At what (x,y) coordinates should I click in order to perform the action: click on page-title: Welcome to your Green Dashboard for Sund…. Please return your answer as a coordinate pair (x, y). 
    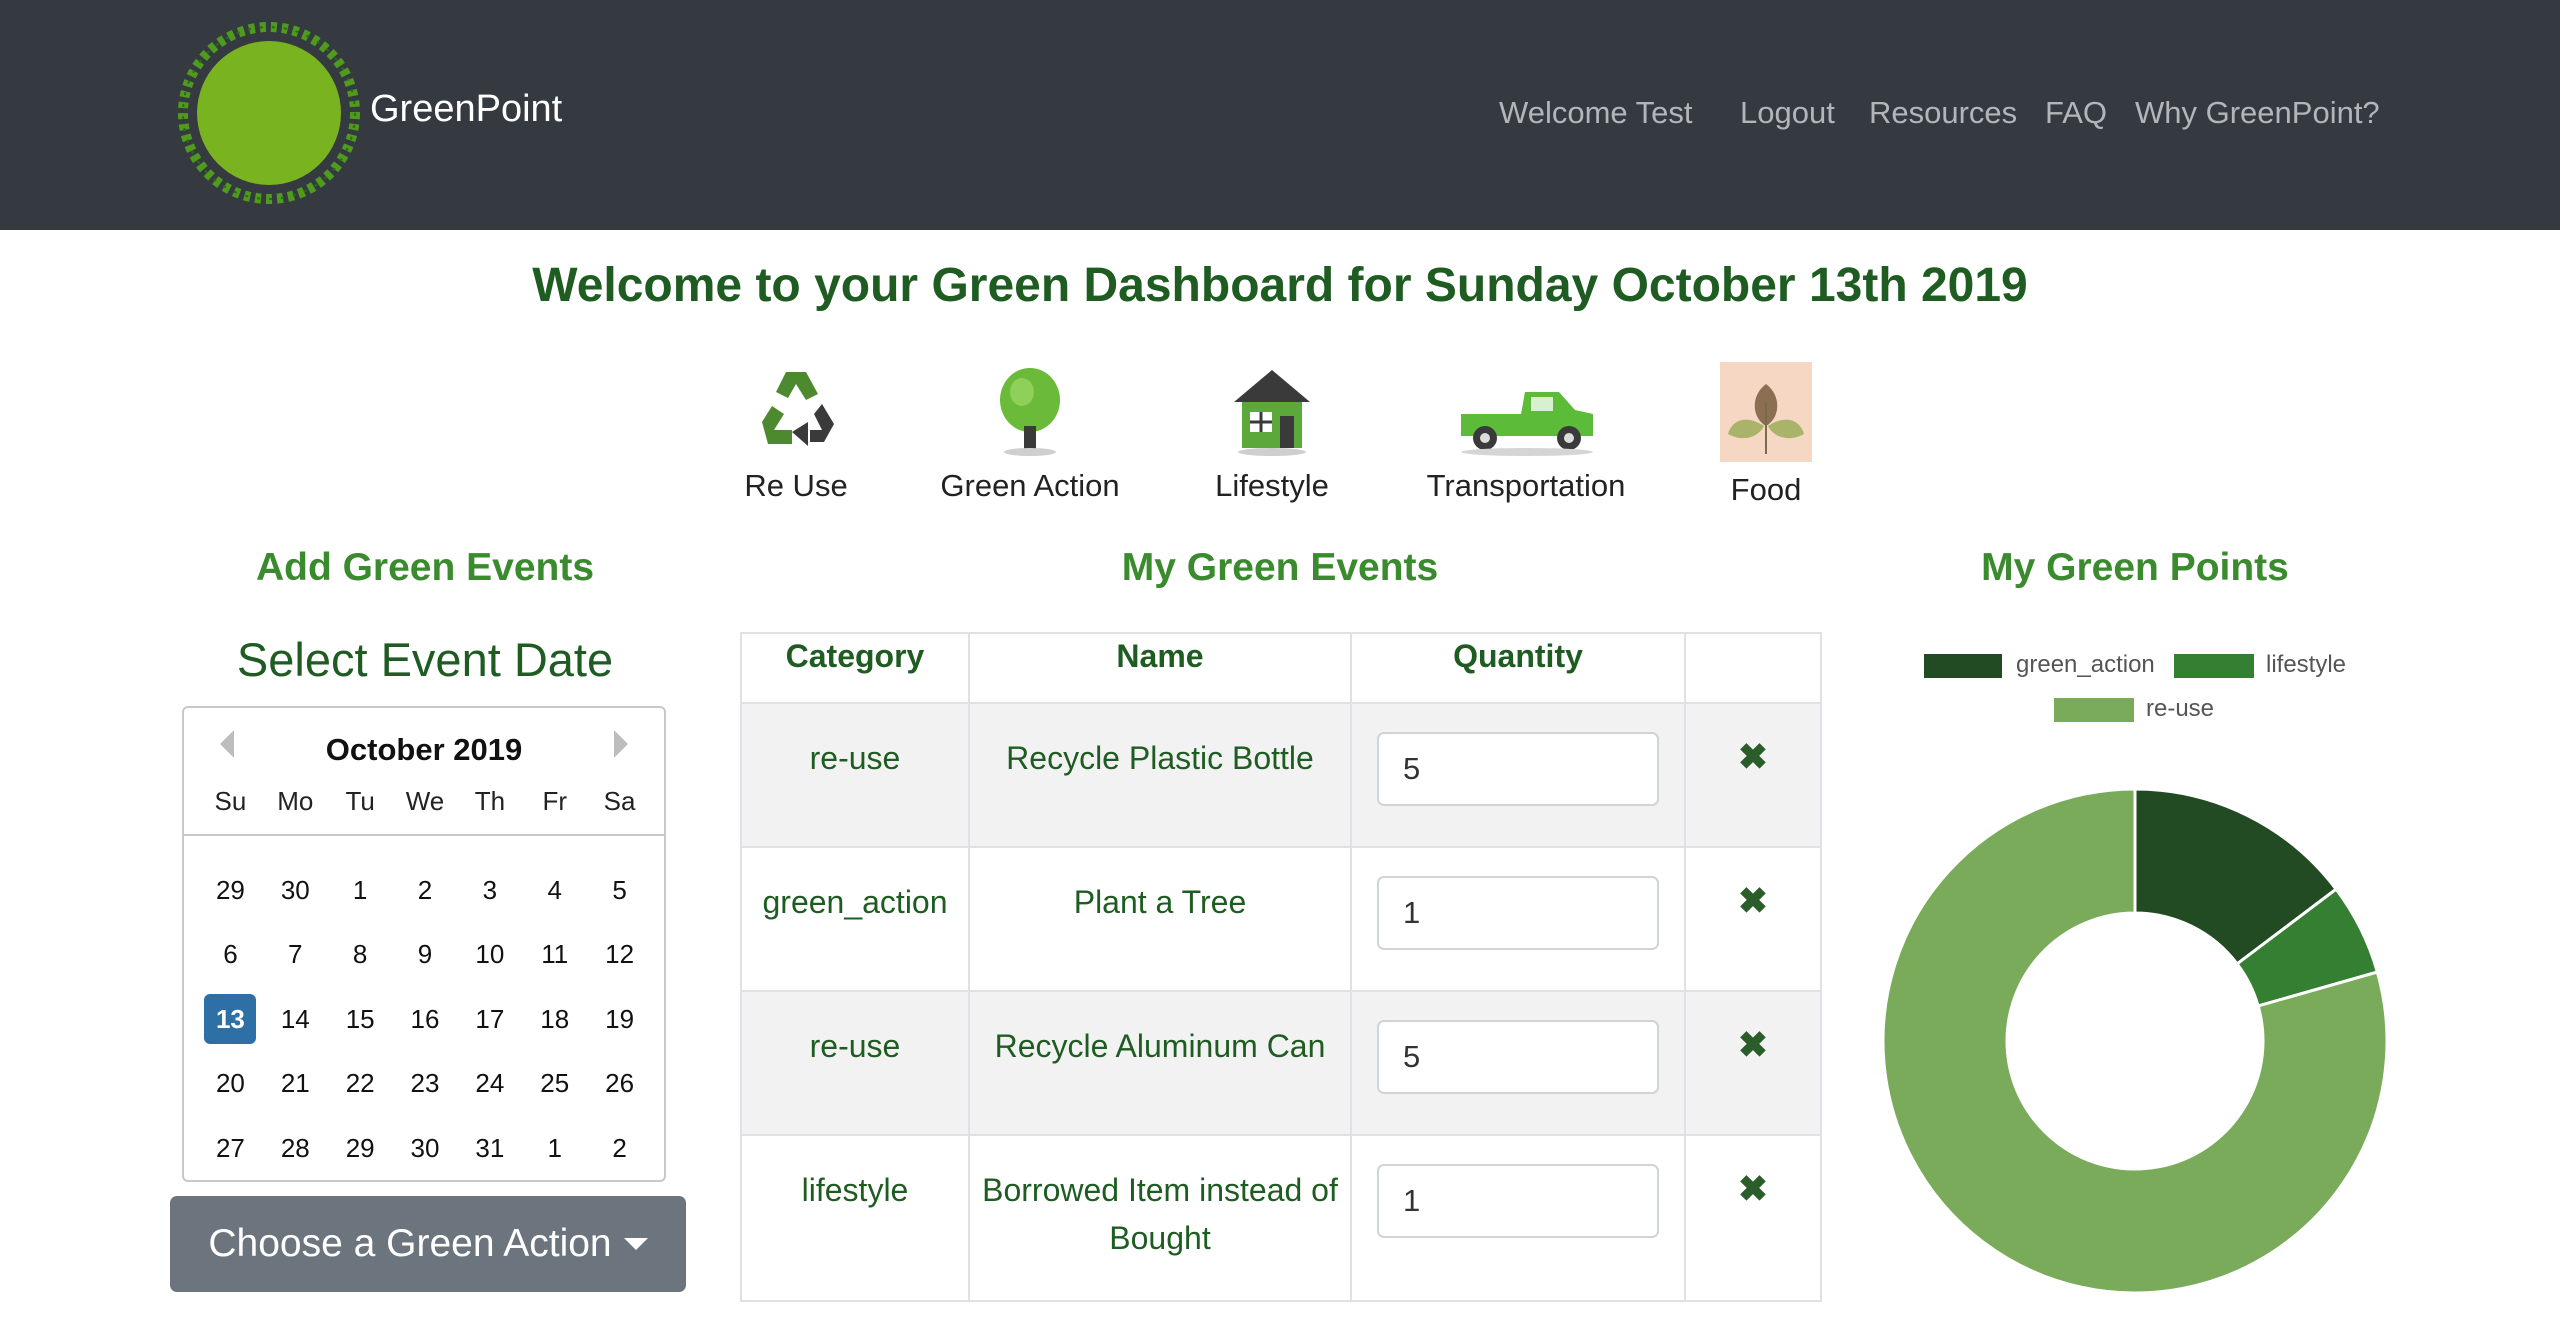
    Looking at the image, I should click on (1280, 285).